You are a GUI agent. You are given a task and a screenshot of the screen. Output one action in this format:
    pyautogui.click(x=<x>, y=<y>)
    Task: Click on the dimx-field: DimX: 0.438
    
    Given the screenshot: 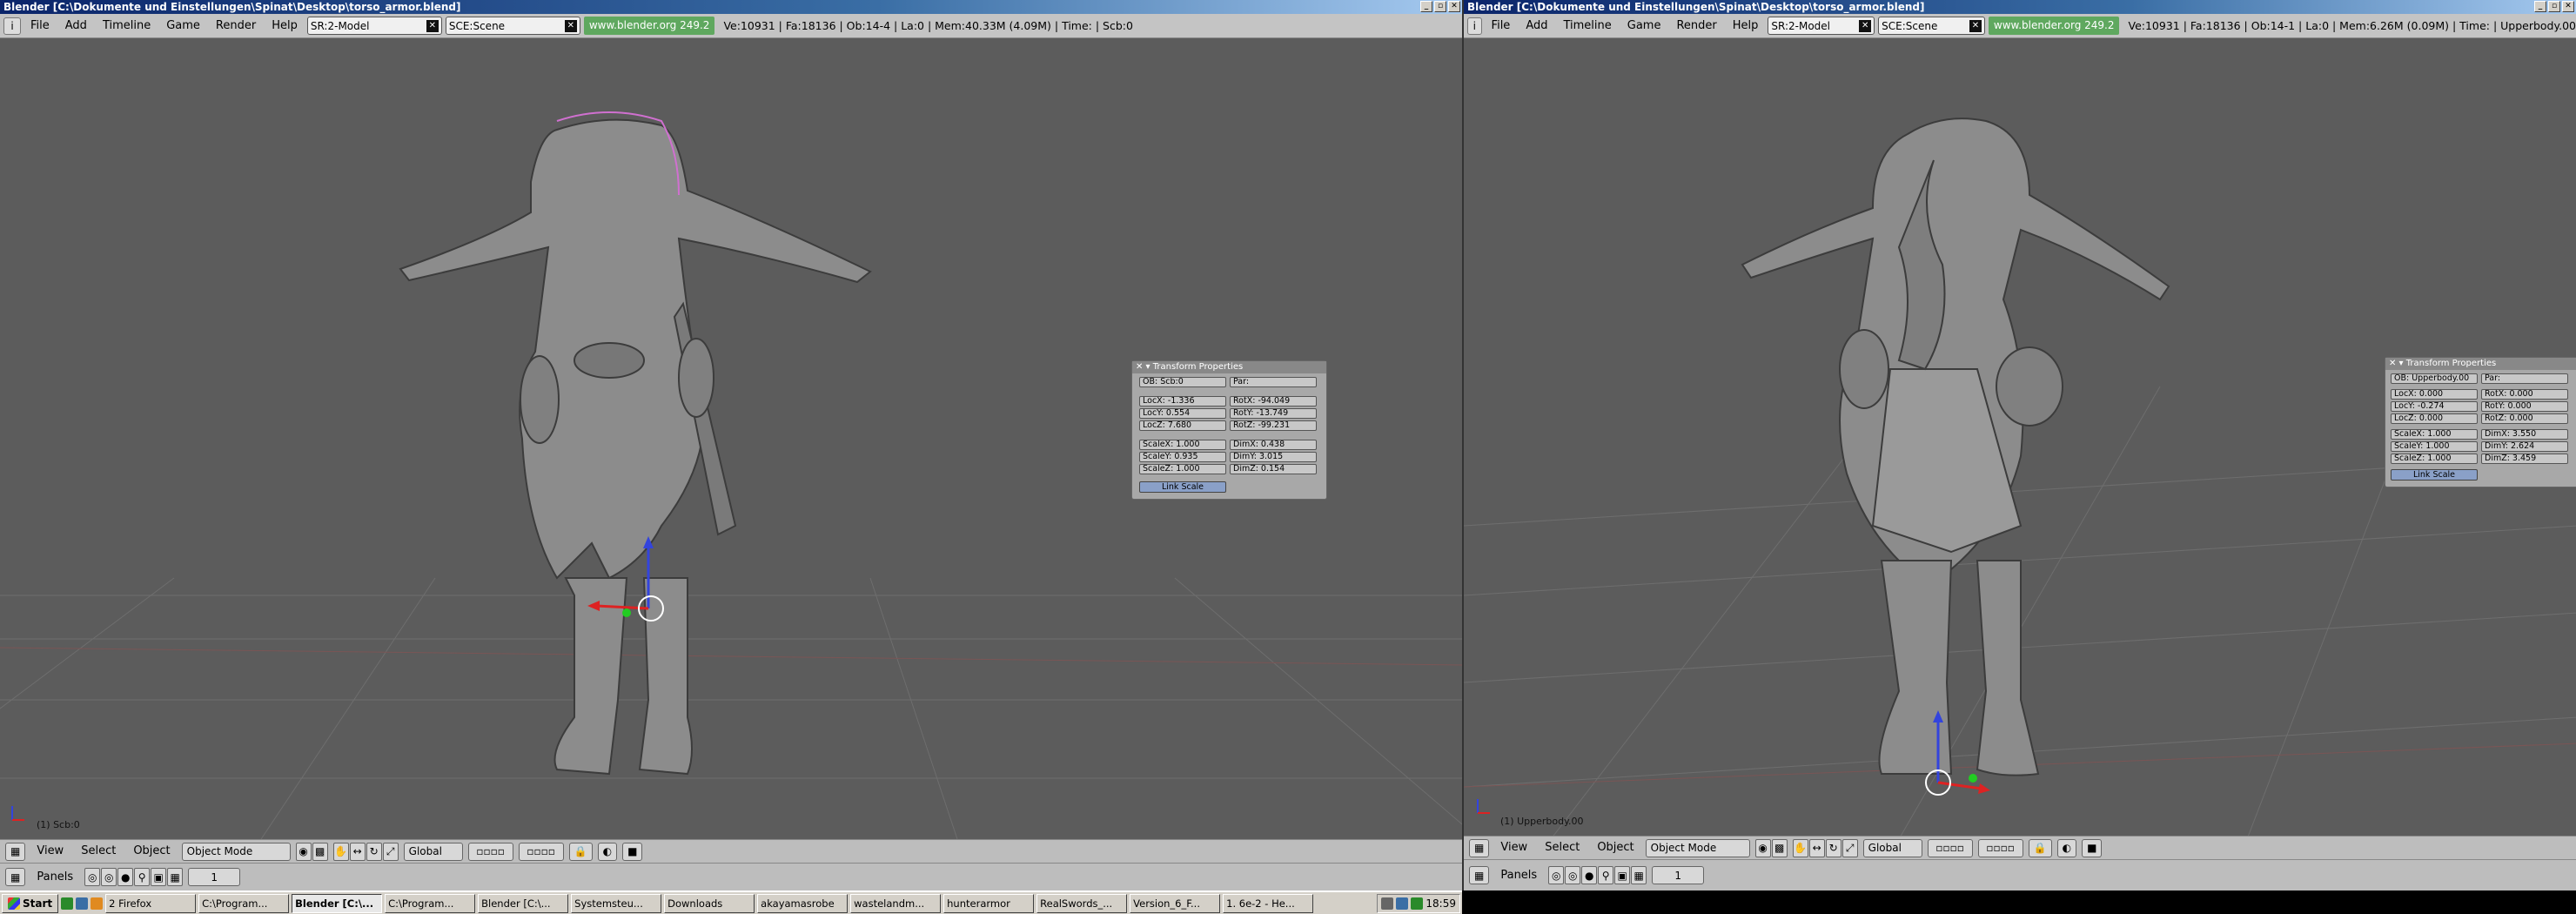 What is the action you would take?
    pyautogui.click(x=1274, y=445)
    